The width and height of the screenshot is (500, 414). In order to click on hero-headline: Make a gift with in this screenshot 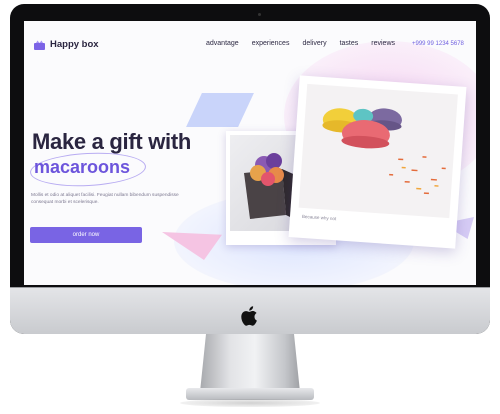, I will do `click(111, 141)`.